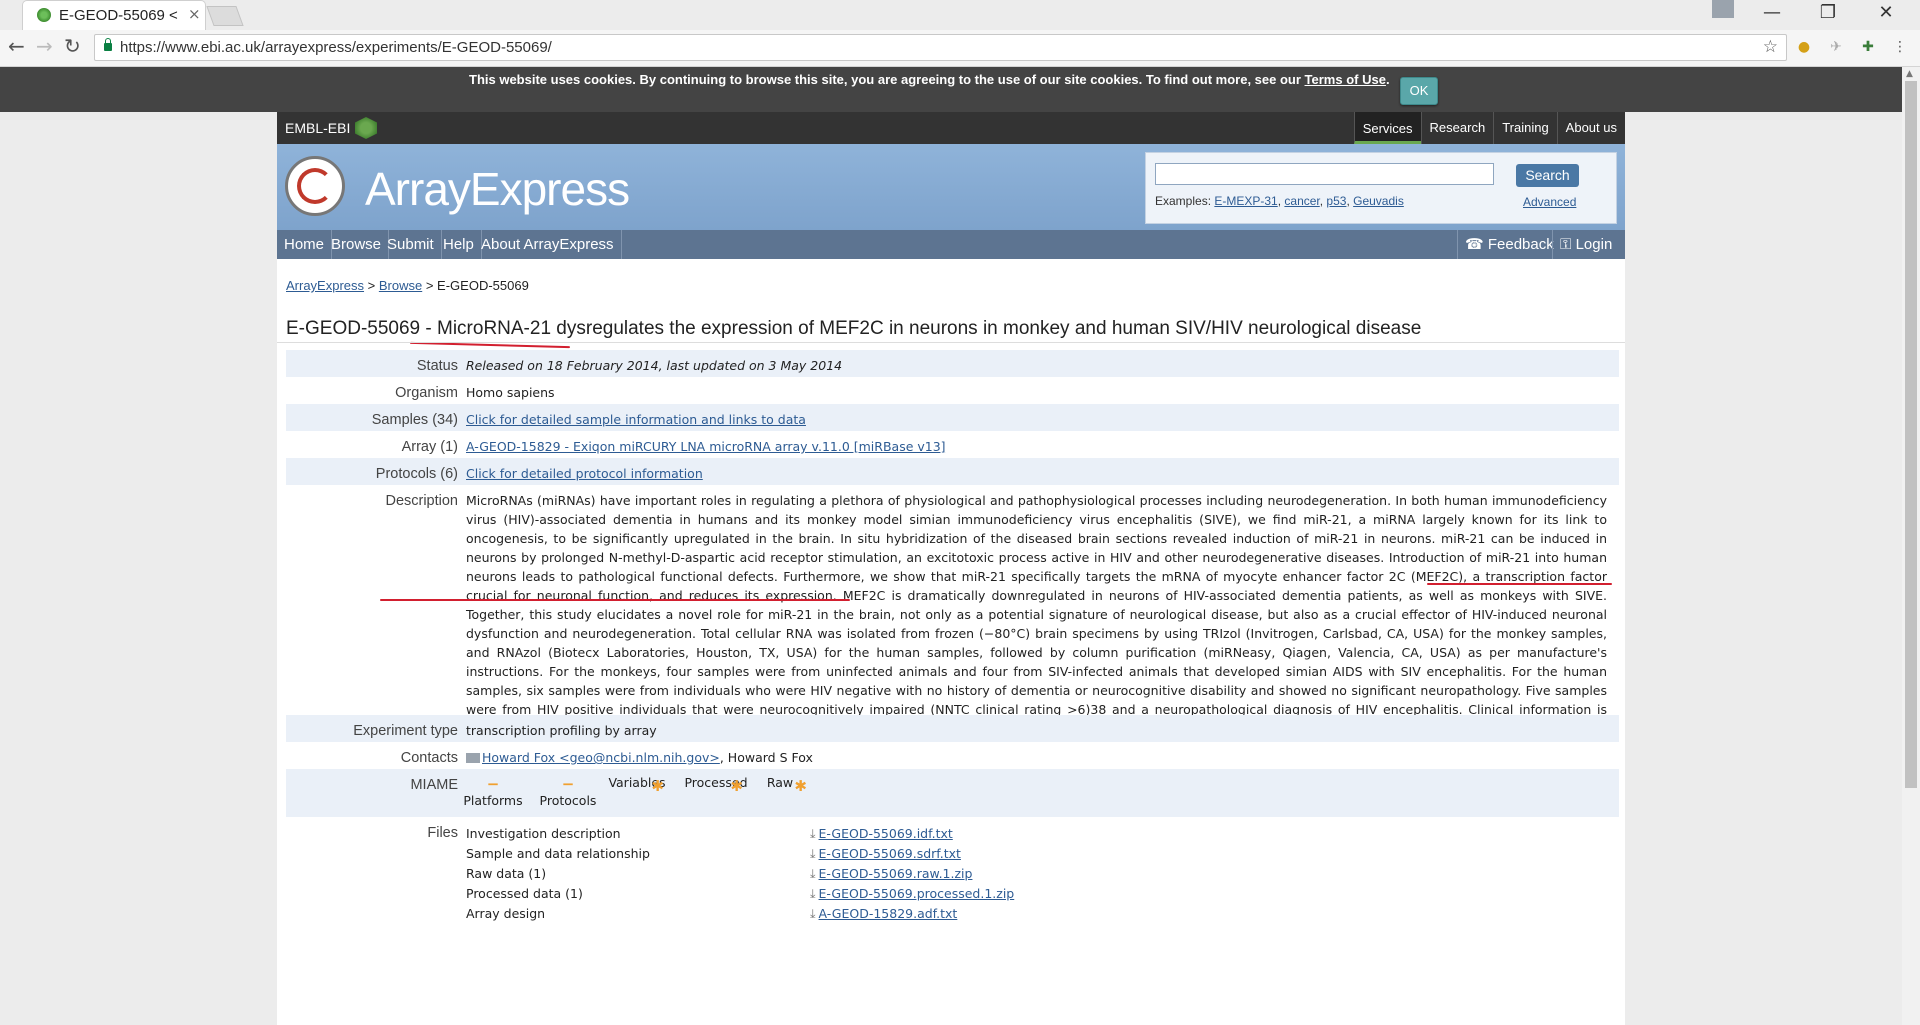 Image resolution: width=1920 pixels, height=1025 pixels. Describe the element at coordinates (414, 420) in the screenshot. I see `samples-label: Samples (34)` at that location.